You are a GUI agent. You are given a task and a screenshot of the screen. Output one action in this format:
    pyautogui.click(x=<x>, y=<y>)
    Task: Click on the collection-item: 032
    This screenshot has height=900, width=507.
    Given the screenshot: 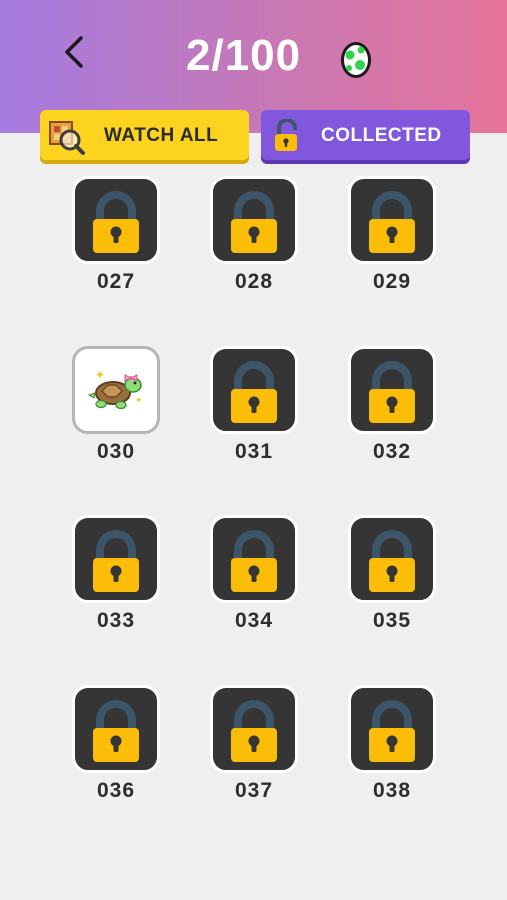 What is the action you would take?
    pyautogui.click(x=392, y=411)
    